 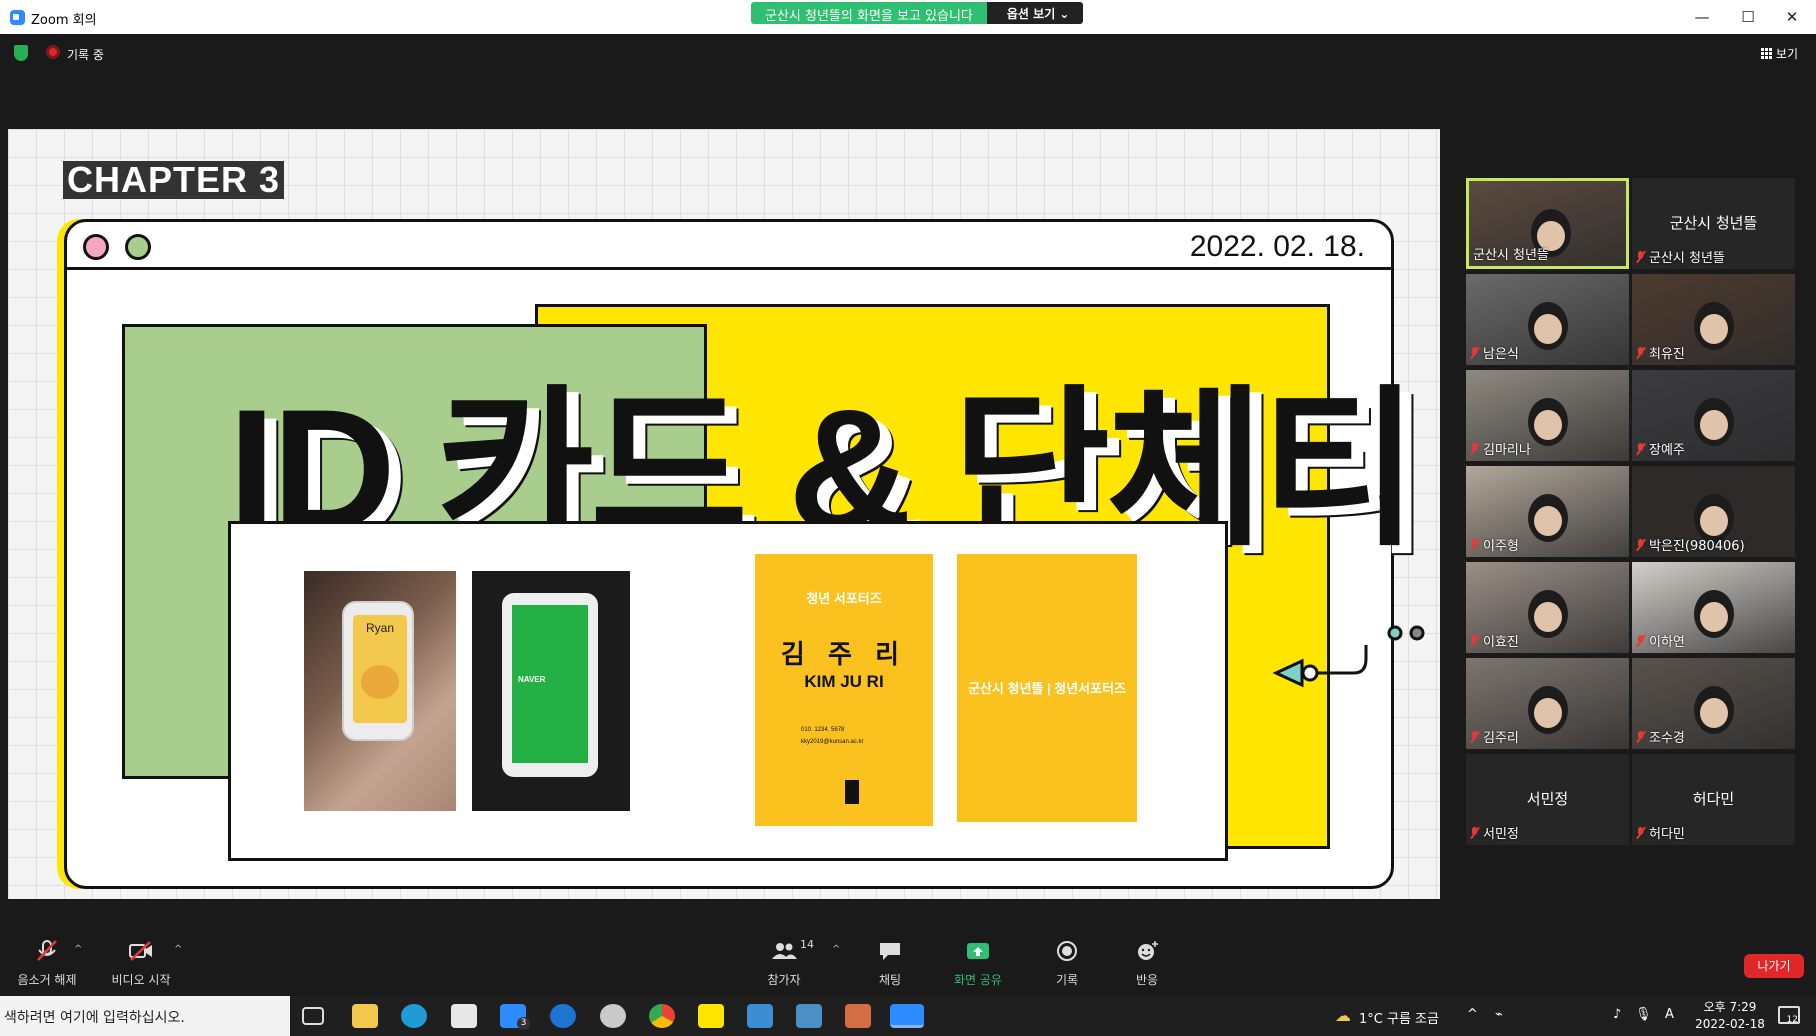 I want to click on view-button: 보기, so click(x=1779, y=53).